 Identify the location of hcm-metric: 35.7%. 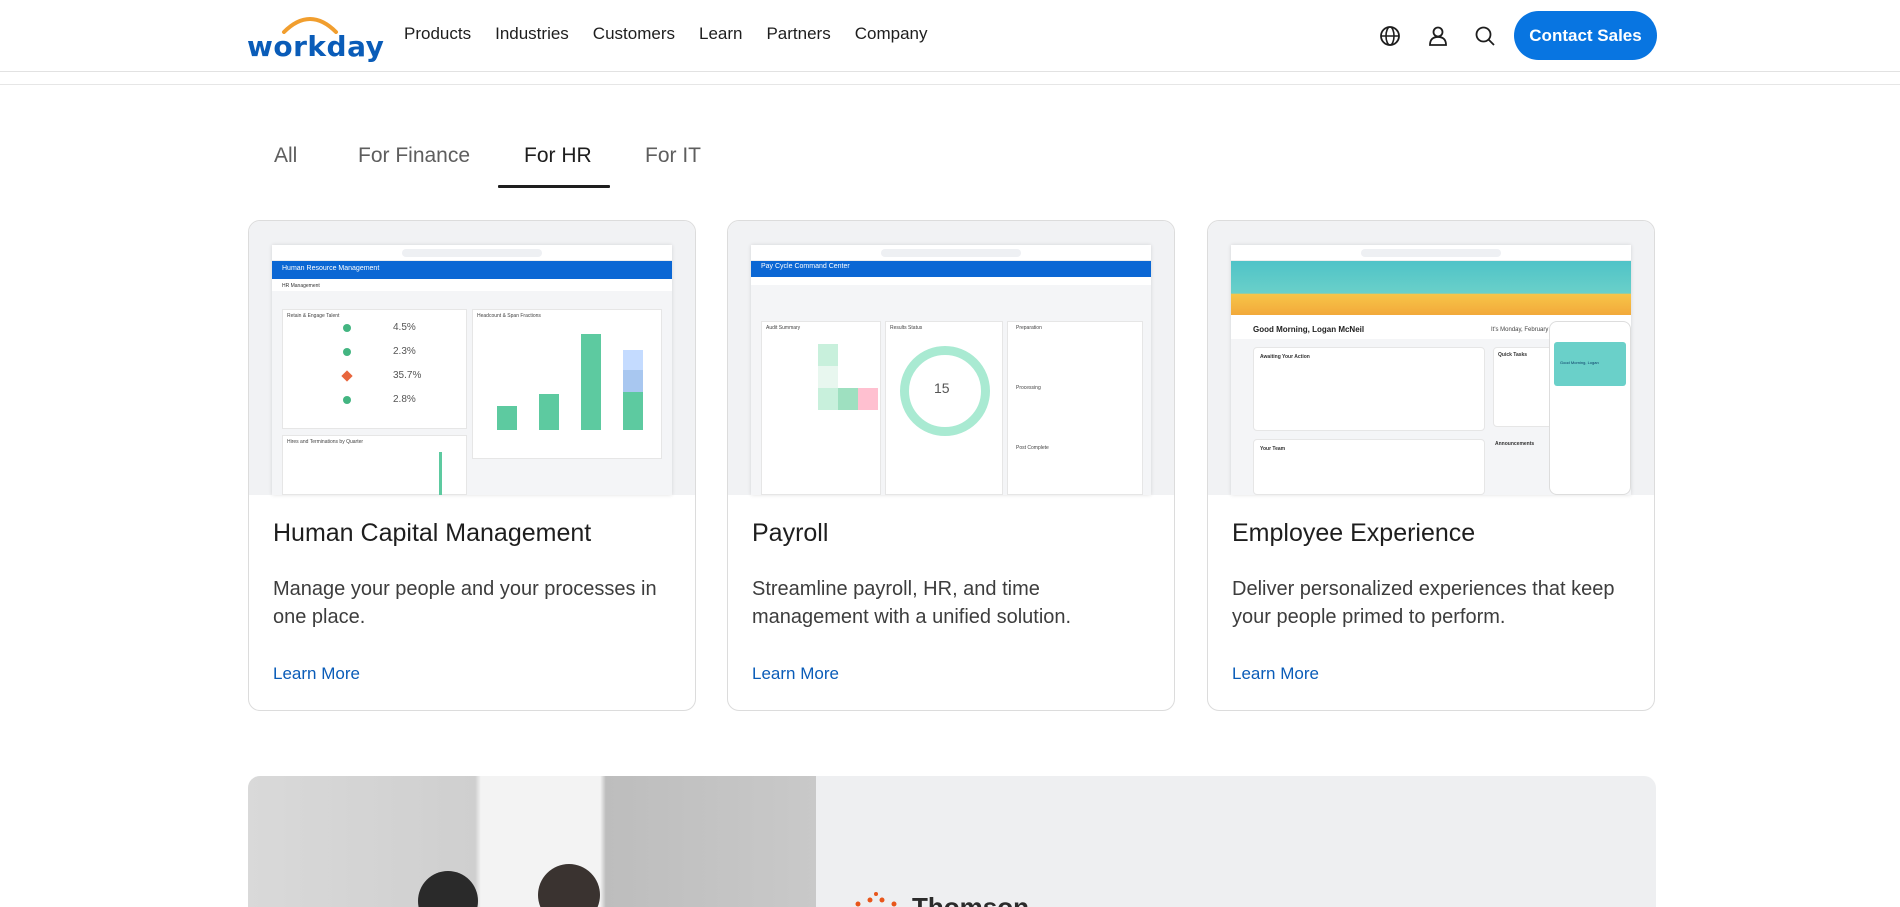
(407, 375).